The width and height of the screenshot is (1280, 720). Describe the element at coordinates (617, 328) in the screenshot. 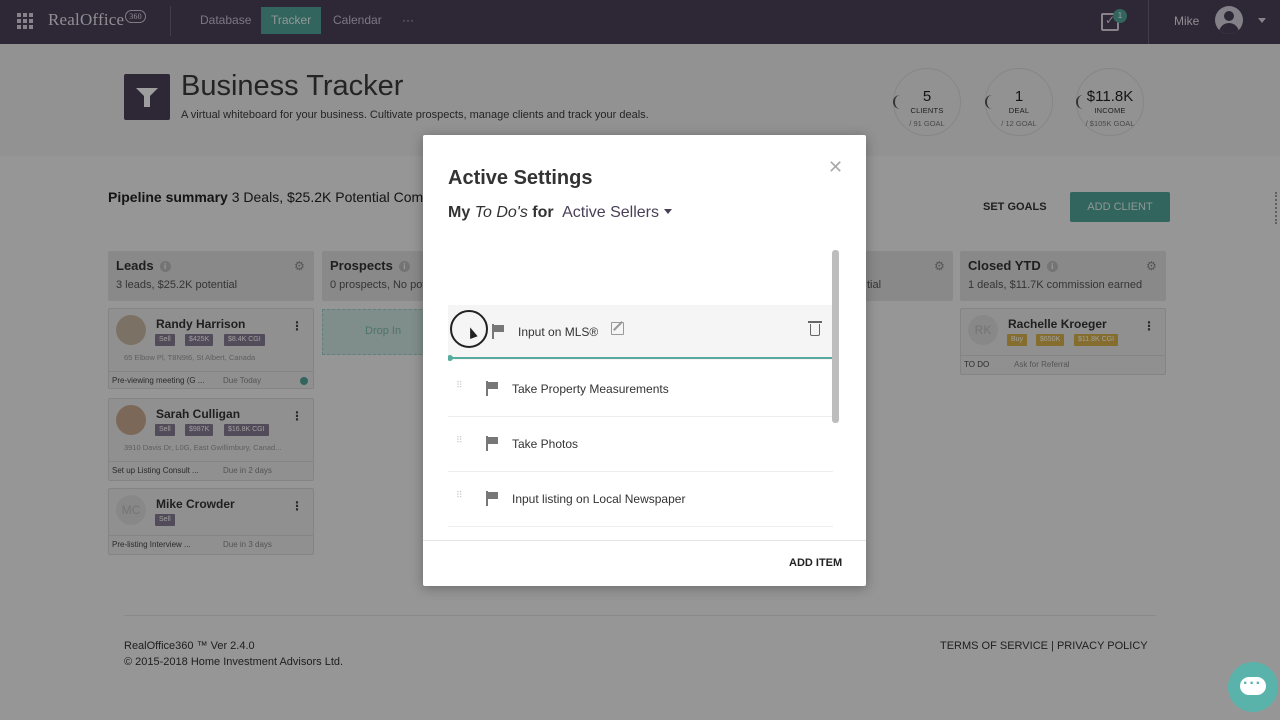

I see `edit-icon` at that location.